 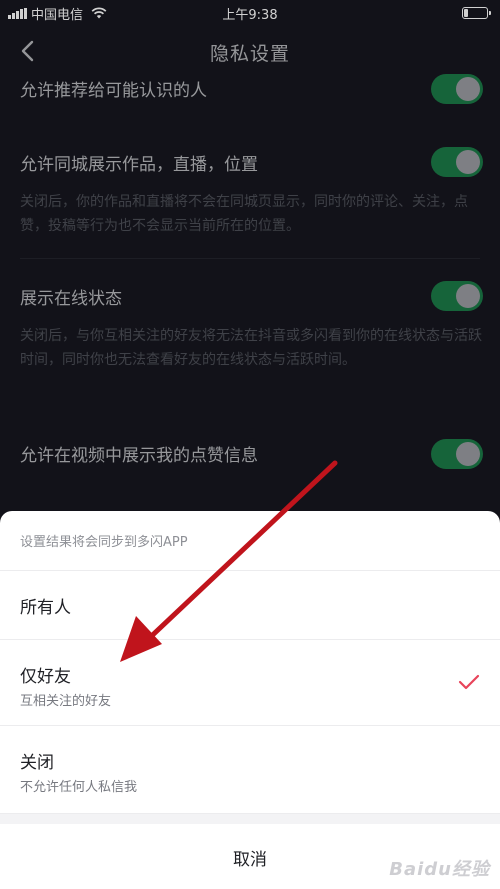 I want to click on option-friends-only: 仅好友 互相关注的好友, so click(x=250, y=683).